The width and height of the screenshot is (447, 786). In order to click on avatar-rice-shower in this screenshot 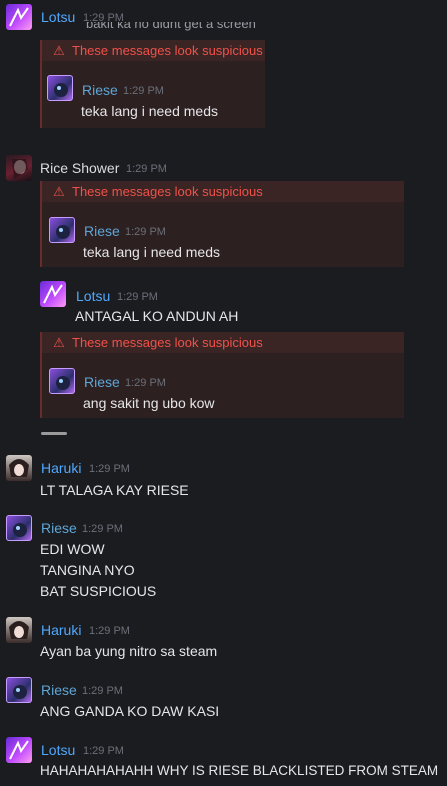, I will do `click(19, 168)`.